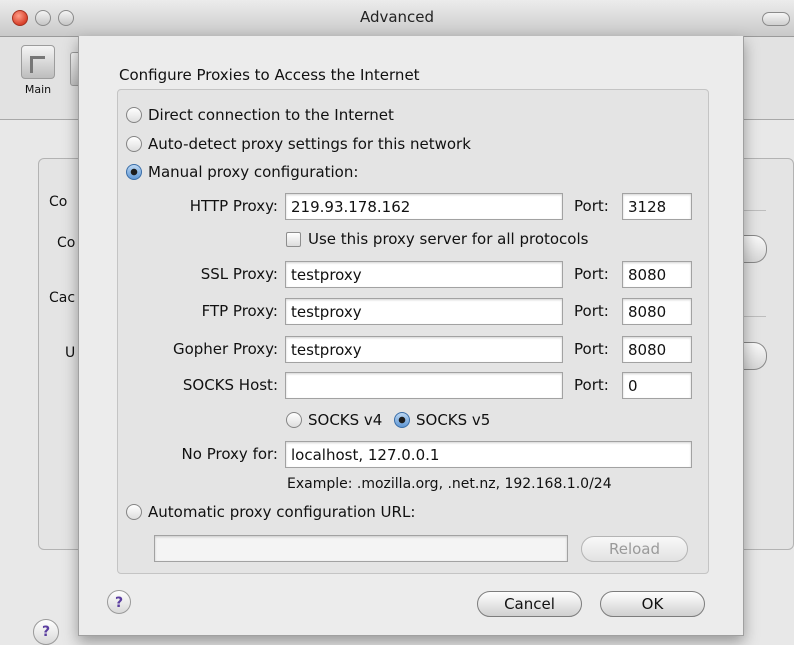  What do you see at coordinates (453, 420) in the screenshot?
I see `socks-v5-label: SOCKS v5` at bounding box center [453, 420].